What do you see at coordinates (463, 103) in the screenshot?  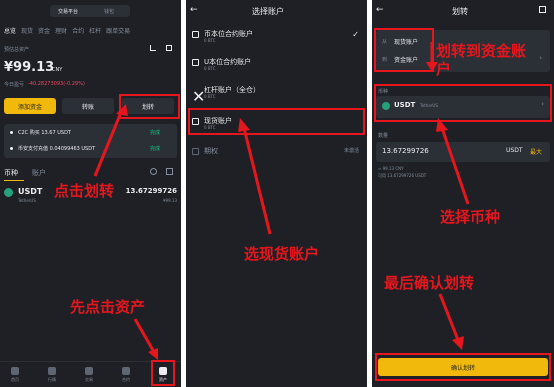 I see `highlight-coin` at bounding box center [463, 103].